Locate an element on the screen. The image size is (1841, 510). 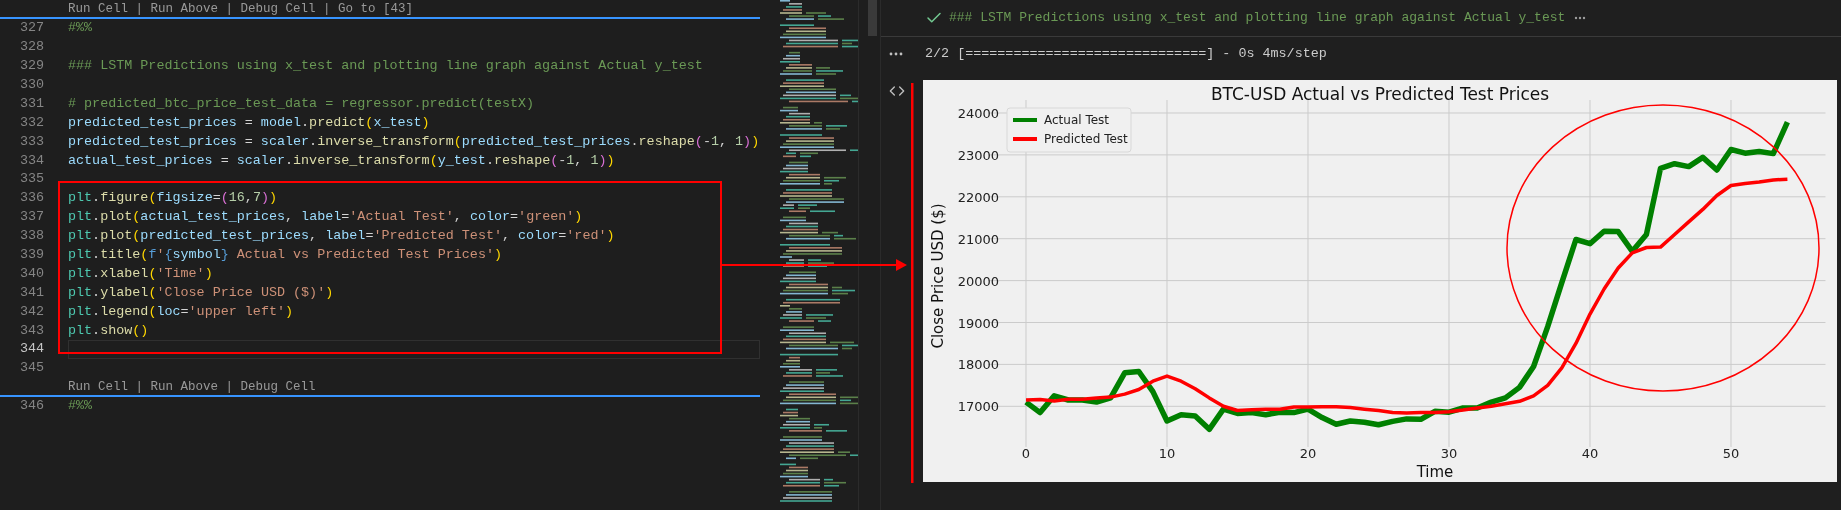
x-tick-label: 30 is located at coordinates (1449, 453).